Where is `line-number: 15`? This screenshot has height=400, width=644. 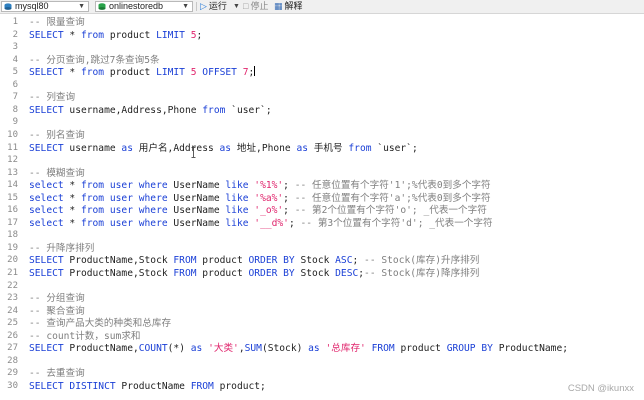 line-number: 15 is located at coordinates (12, 197).